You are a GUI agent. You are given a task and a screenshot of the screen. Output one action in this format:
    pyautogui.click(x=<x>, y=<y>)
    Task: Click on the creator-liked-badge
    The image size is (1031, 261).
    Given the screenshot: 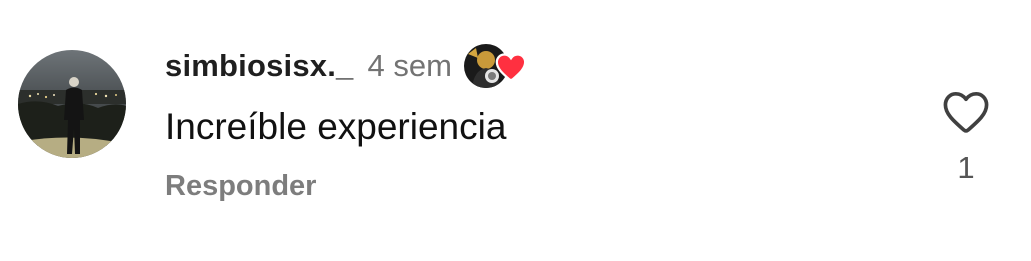 What is the action you would take?
    pyautogui.click(x=497, y=66)
    